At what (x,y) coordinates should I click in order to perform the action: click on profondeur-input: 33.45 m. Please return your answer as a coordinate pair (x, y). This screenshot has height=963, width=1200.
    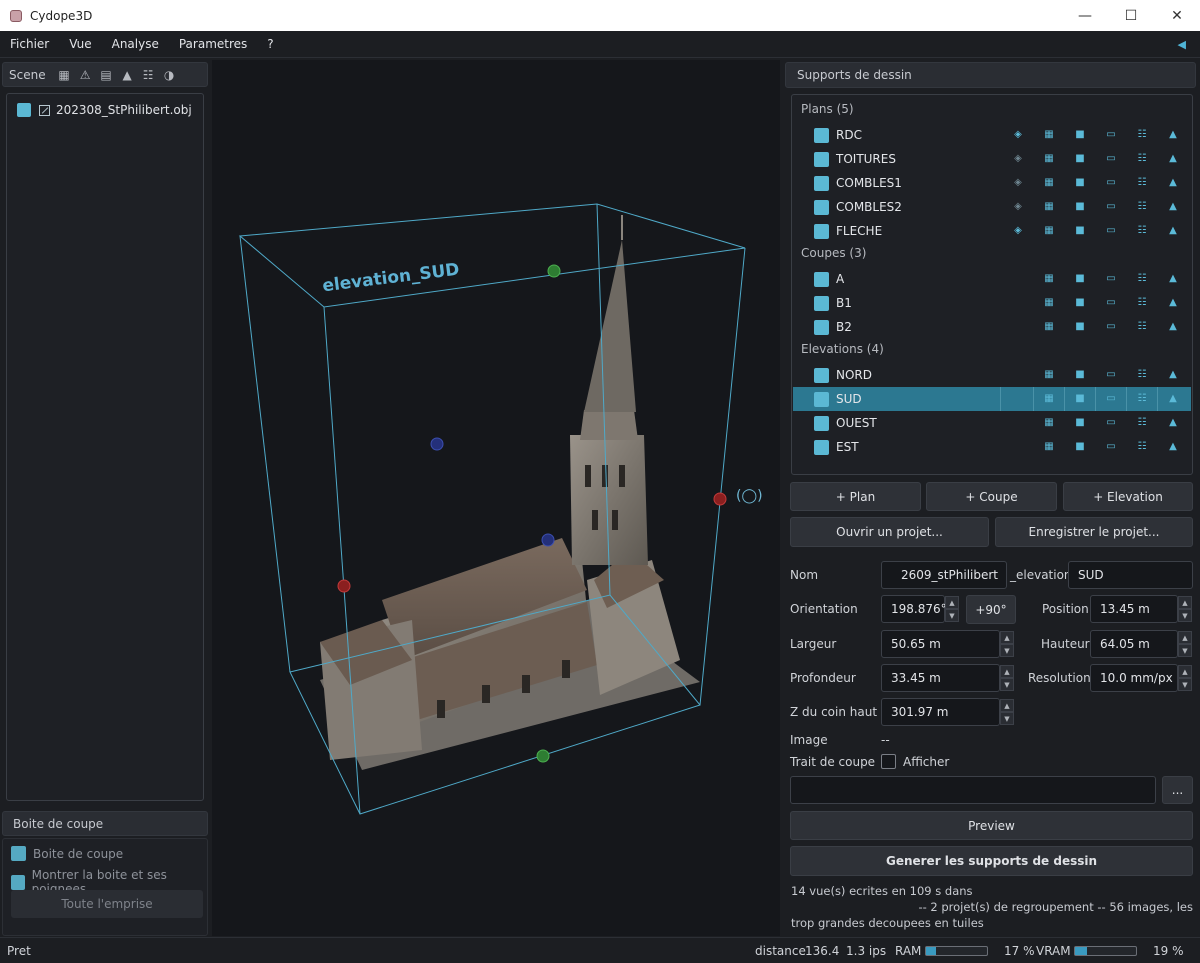
    Looking at the image, I should click on (940, 678).